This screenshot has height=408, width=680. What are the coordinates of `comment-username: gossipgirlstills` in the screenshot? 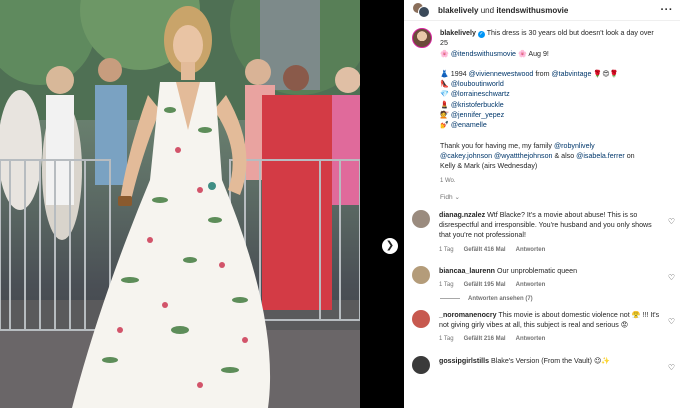 It's located at (464, 361).